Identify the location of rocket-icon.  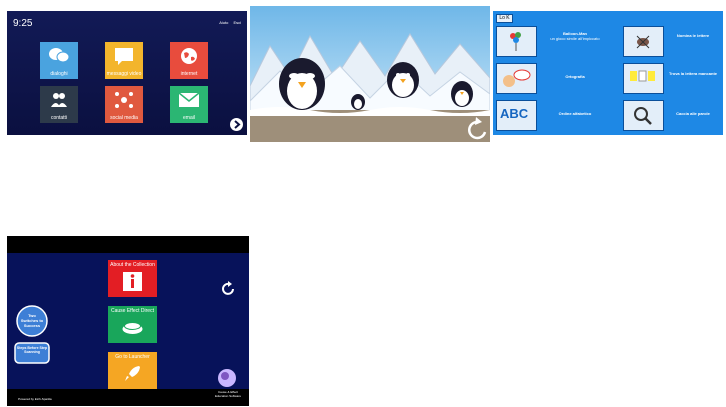
(132, 373).